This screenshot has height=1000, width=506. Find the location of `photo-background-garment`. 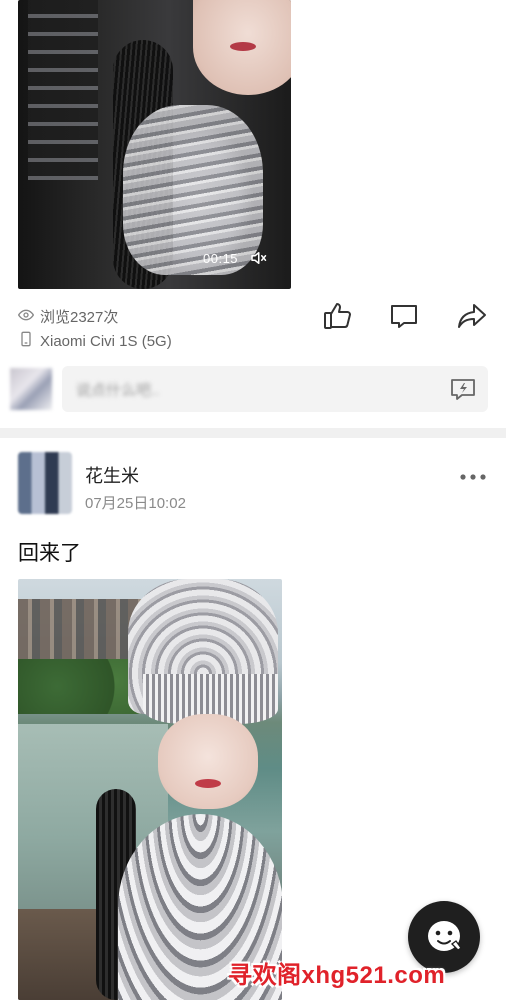

photo-background-garment is located at coordinates (63, 90).